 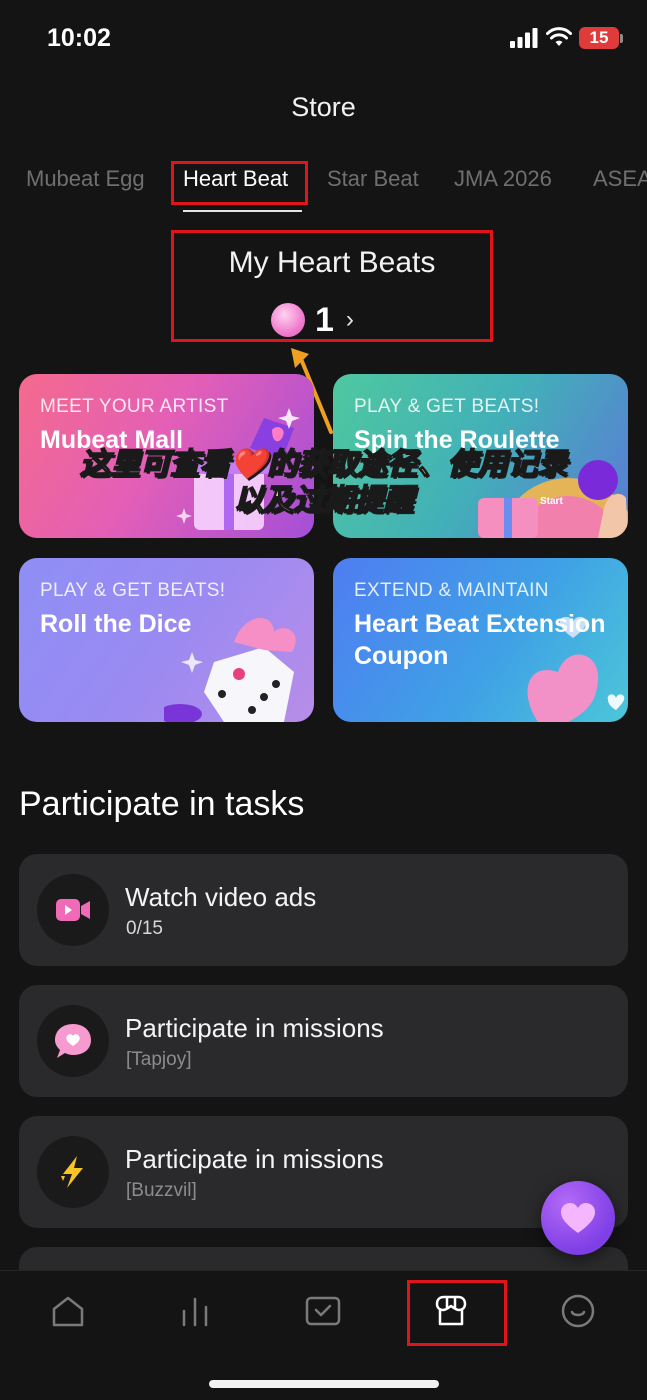 What do you see at coordinates (599, 38) in the screenshot?
I see `battery-indicator: 15` at bounding box center [599, 38].